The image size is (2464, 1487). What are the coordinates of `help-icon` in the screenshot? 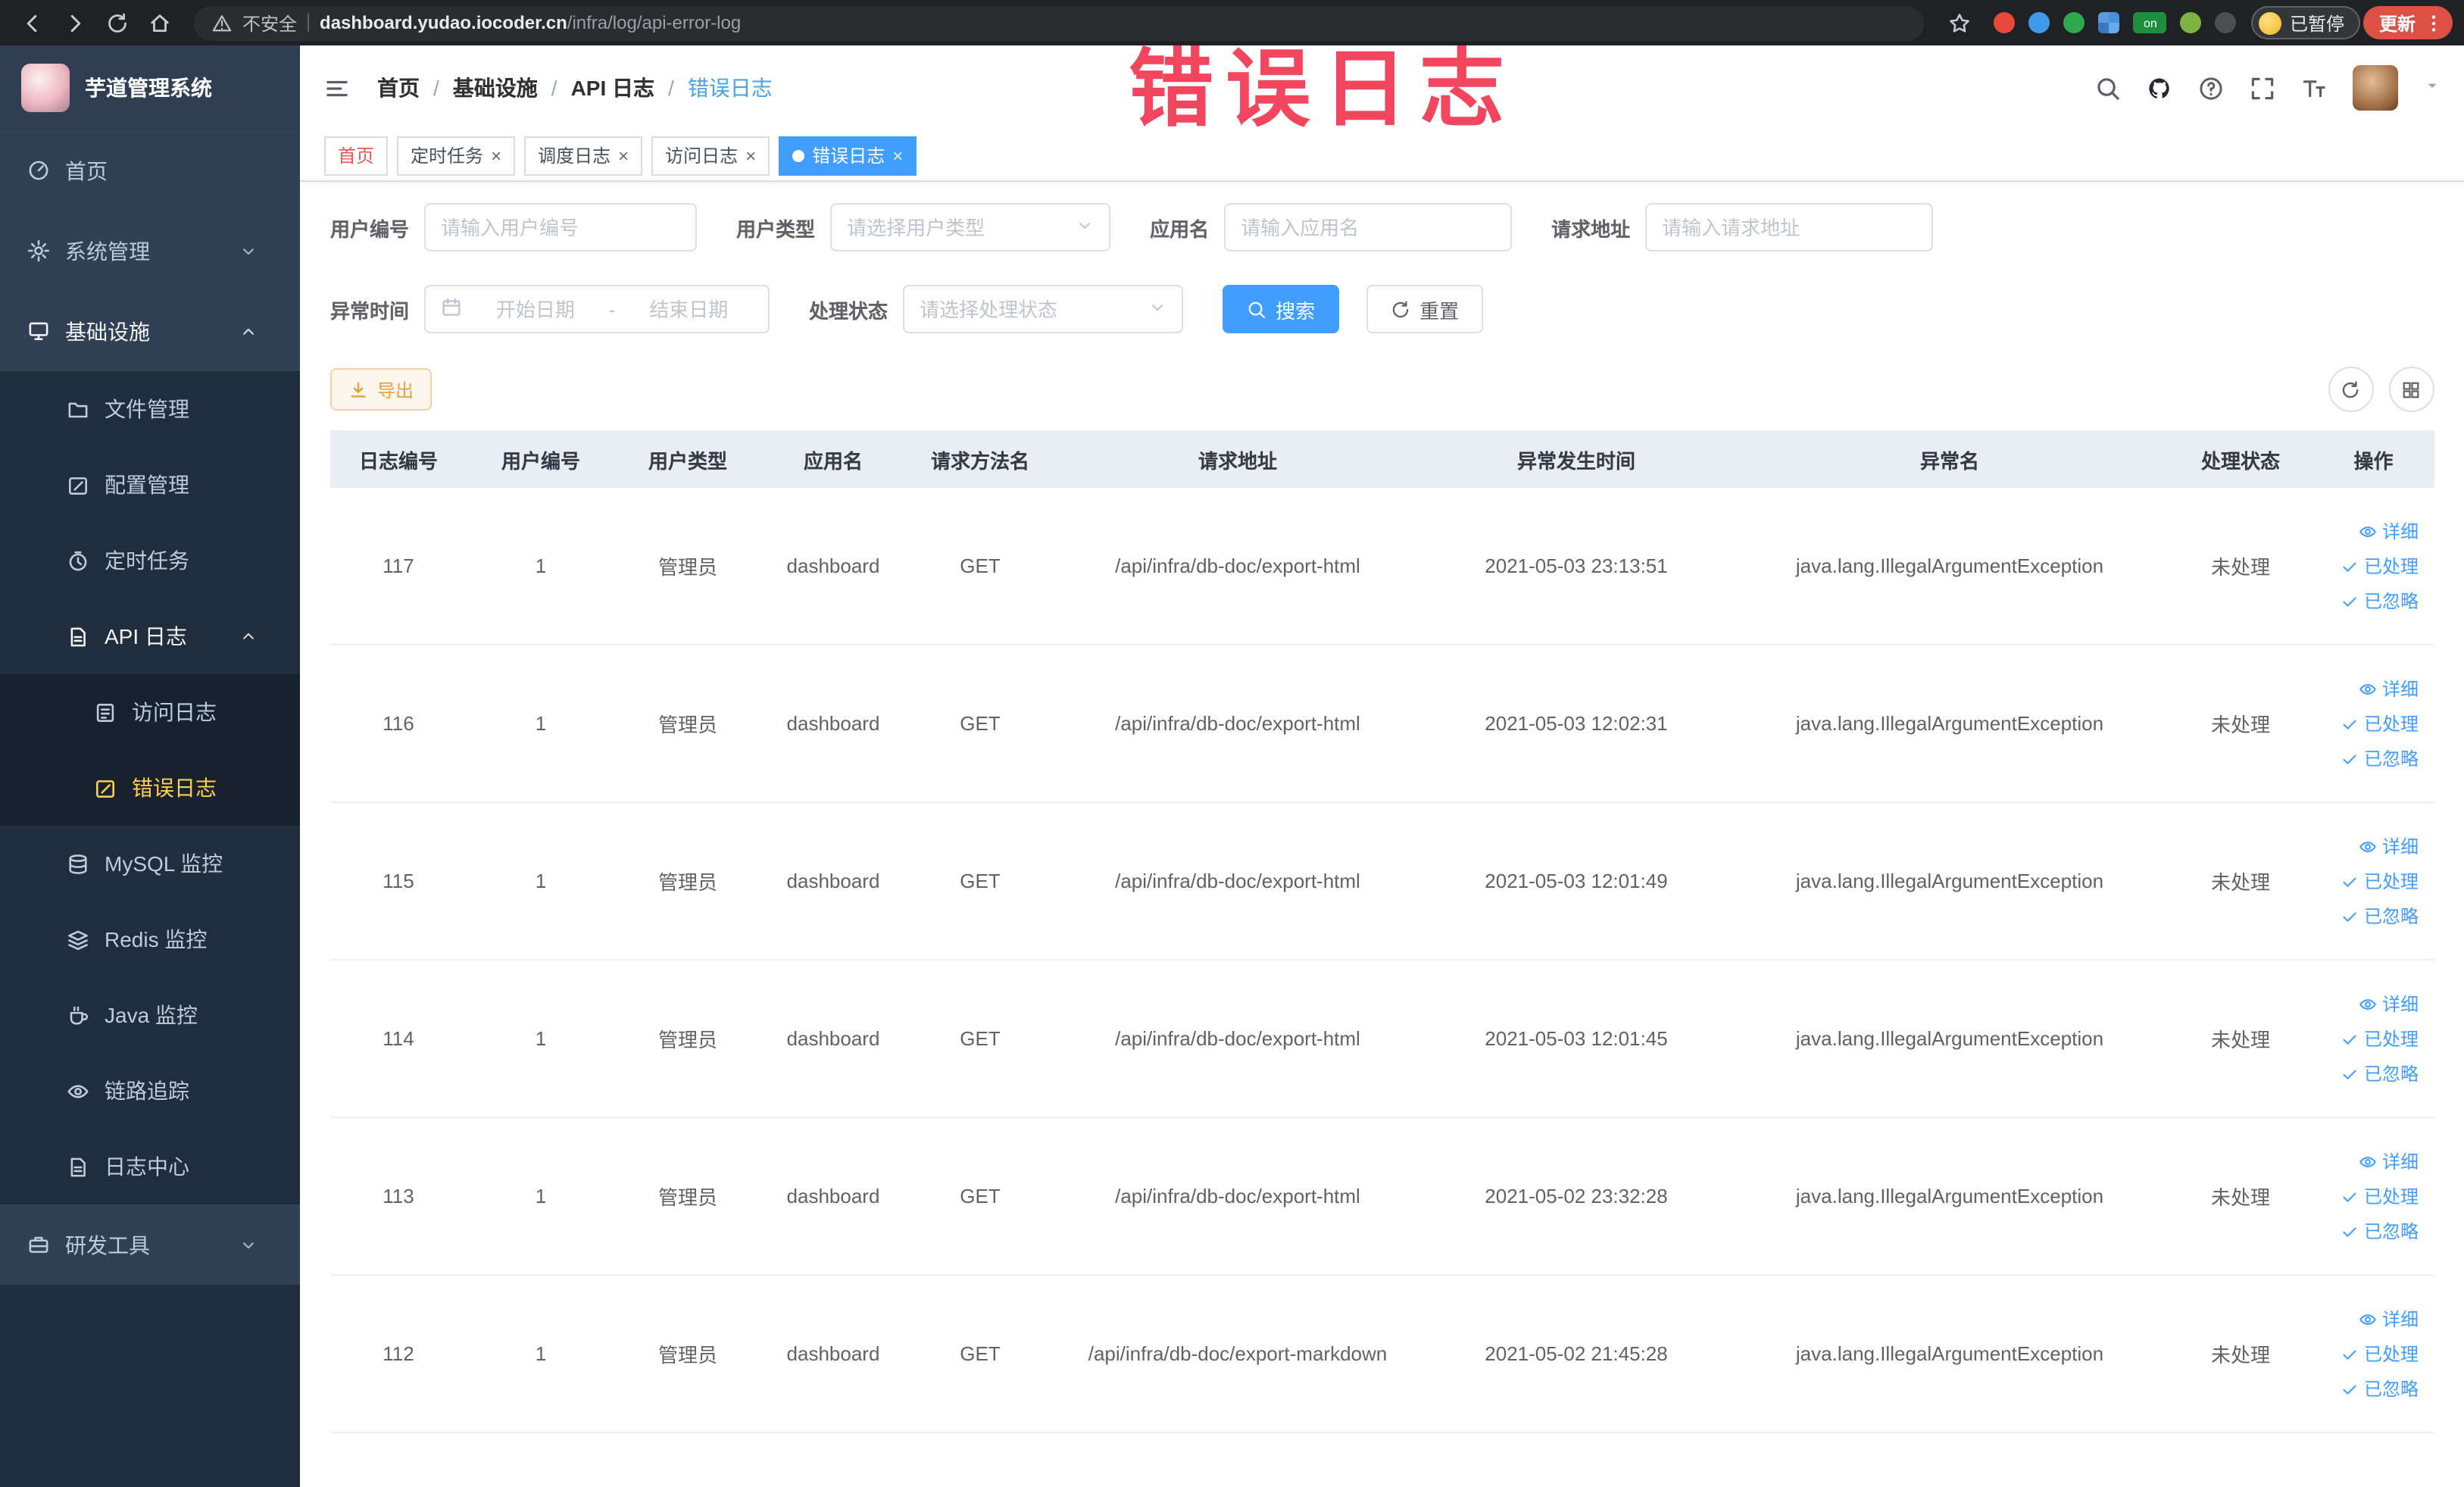 It's located at (2210, 88).